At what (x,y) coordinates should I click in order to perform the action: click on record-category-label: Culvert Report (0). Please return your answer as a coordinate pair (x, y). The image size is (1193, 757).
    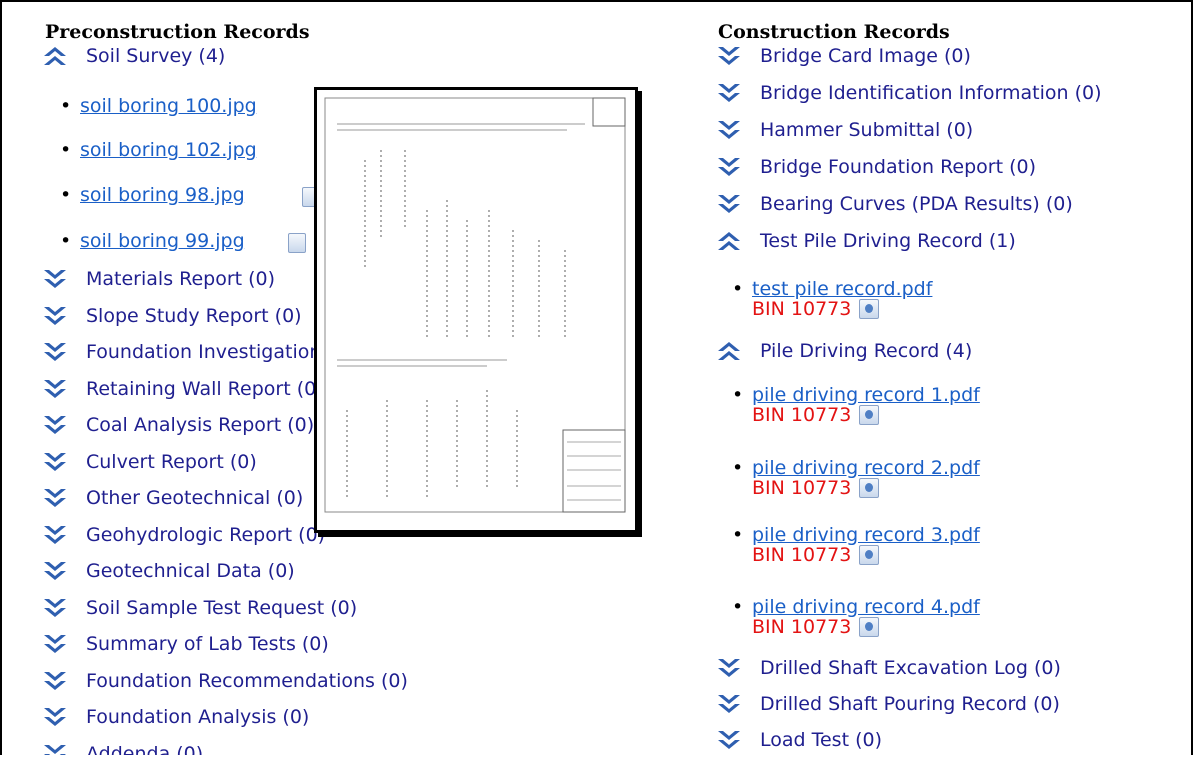
    Looking at the image, I should click on (171, 461).